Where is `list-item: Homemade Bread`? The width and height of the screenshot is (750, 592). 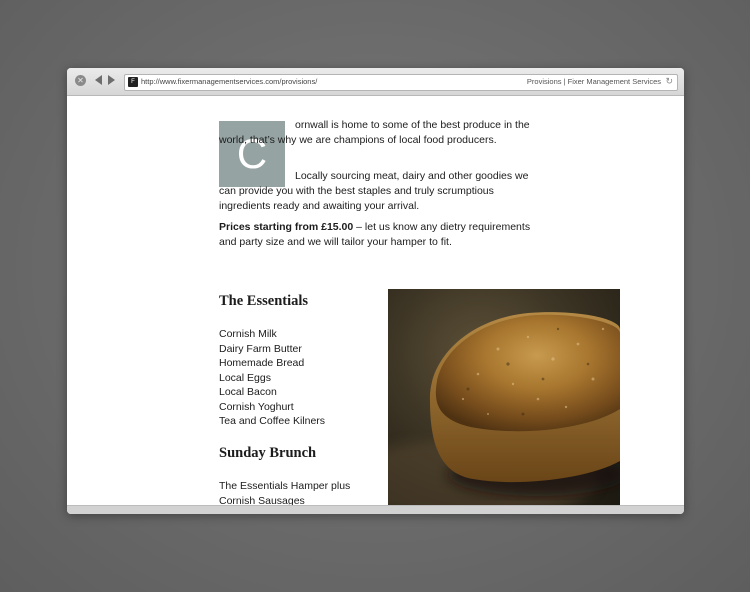
list-item: Homemade Bread is located at coordinates (262, 363).